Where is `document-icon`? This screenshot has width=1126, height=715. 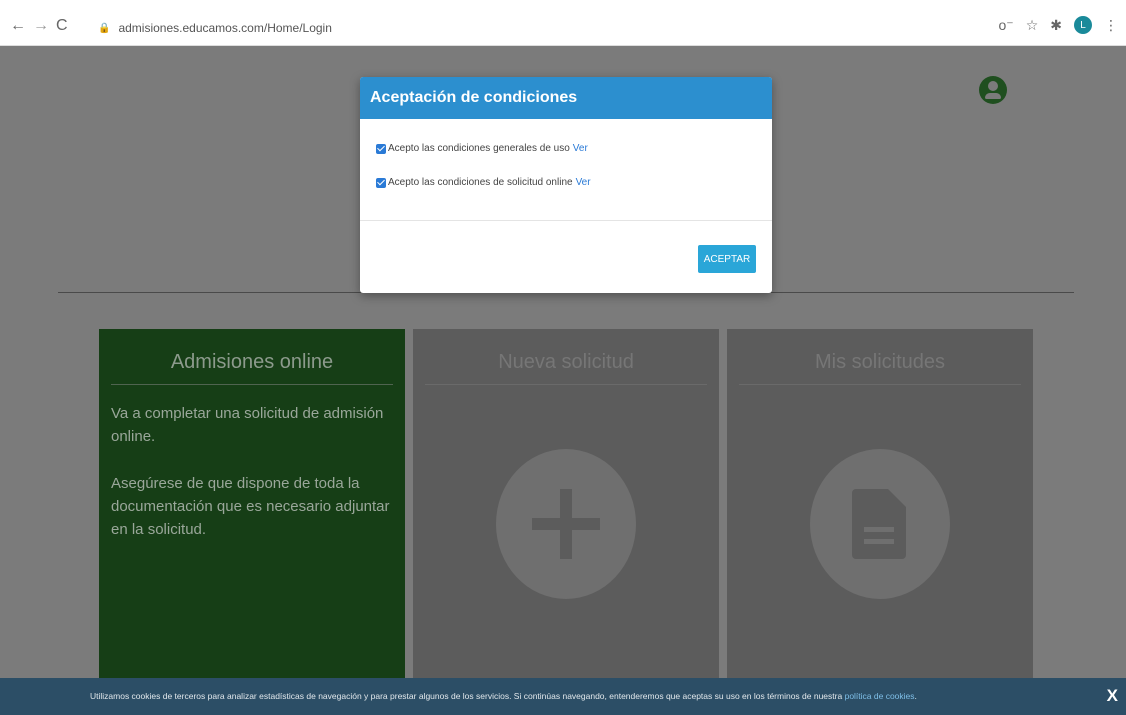 document-icon is located at coordinates (880, 524).